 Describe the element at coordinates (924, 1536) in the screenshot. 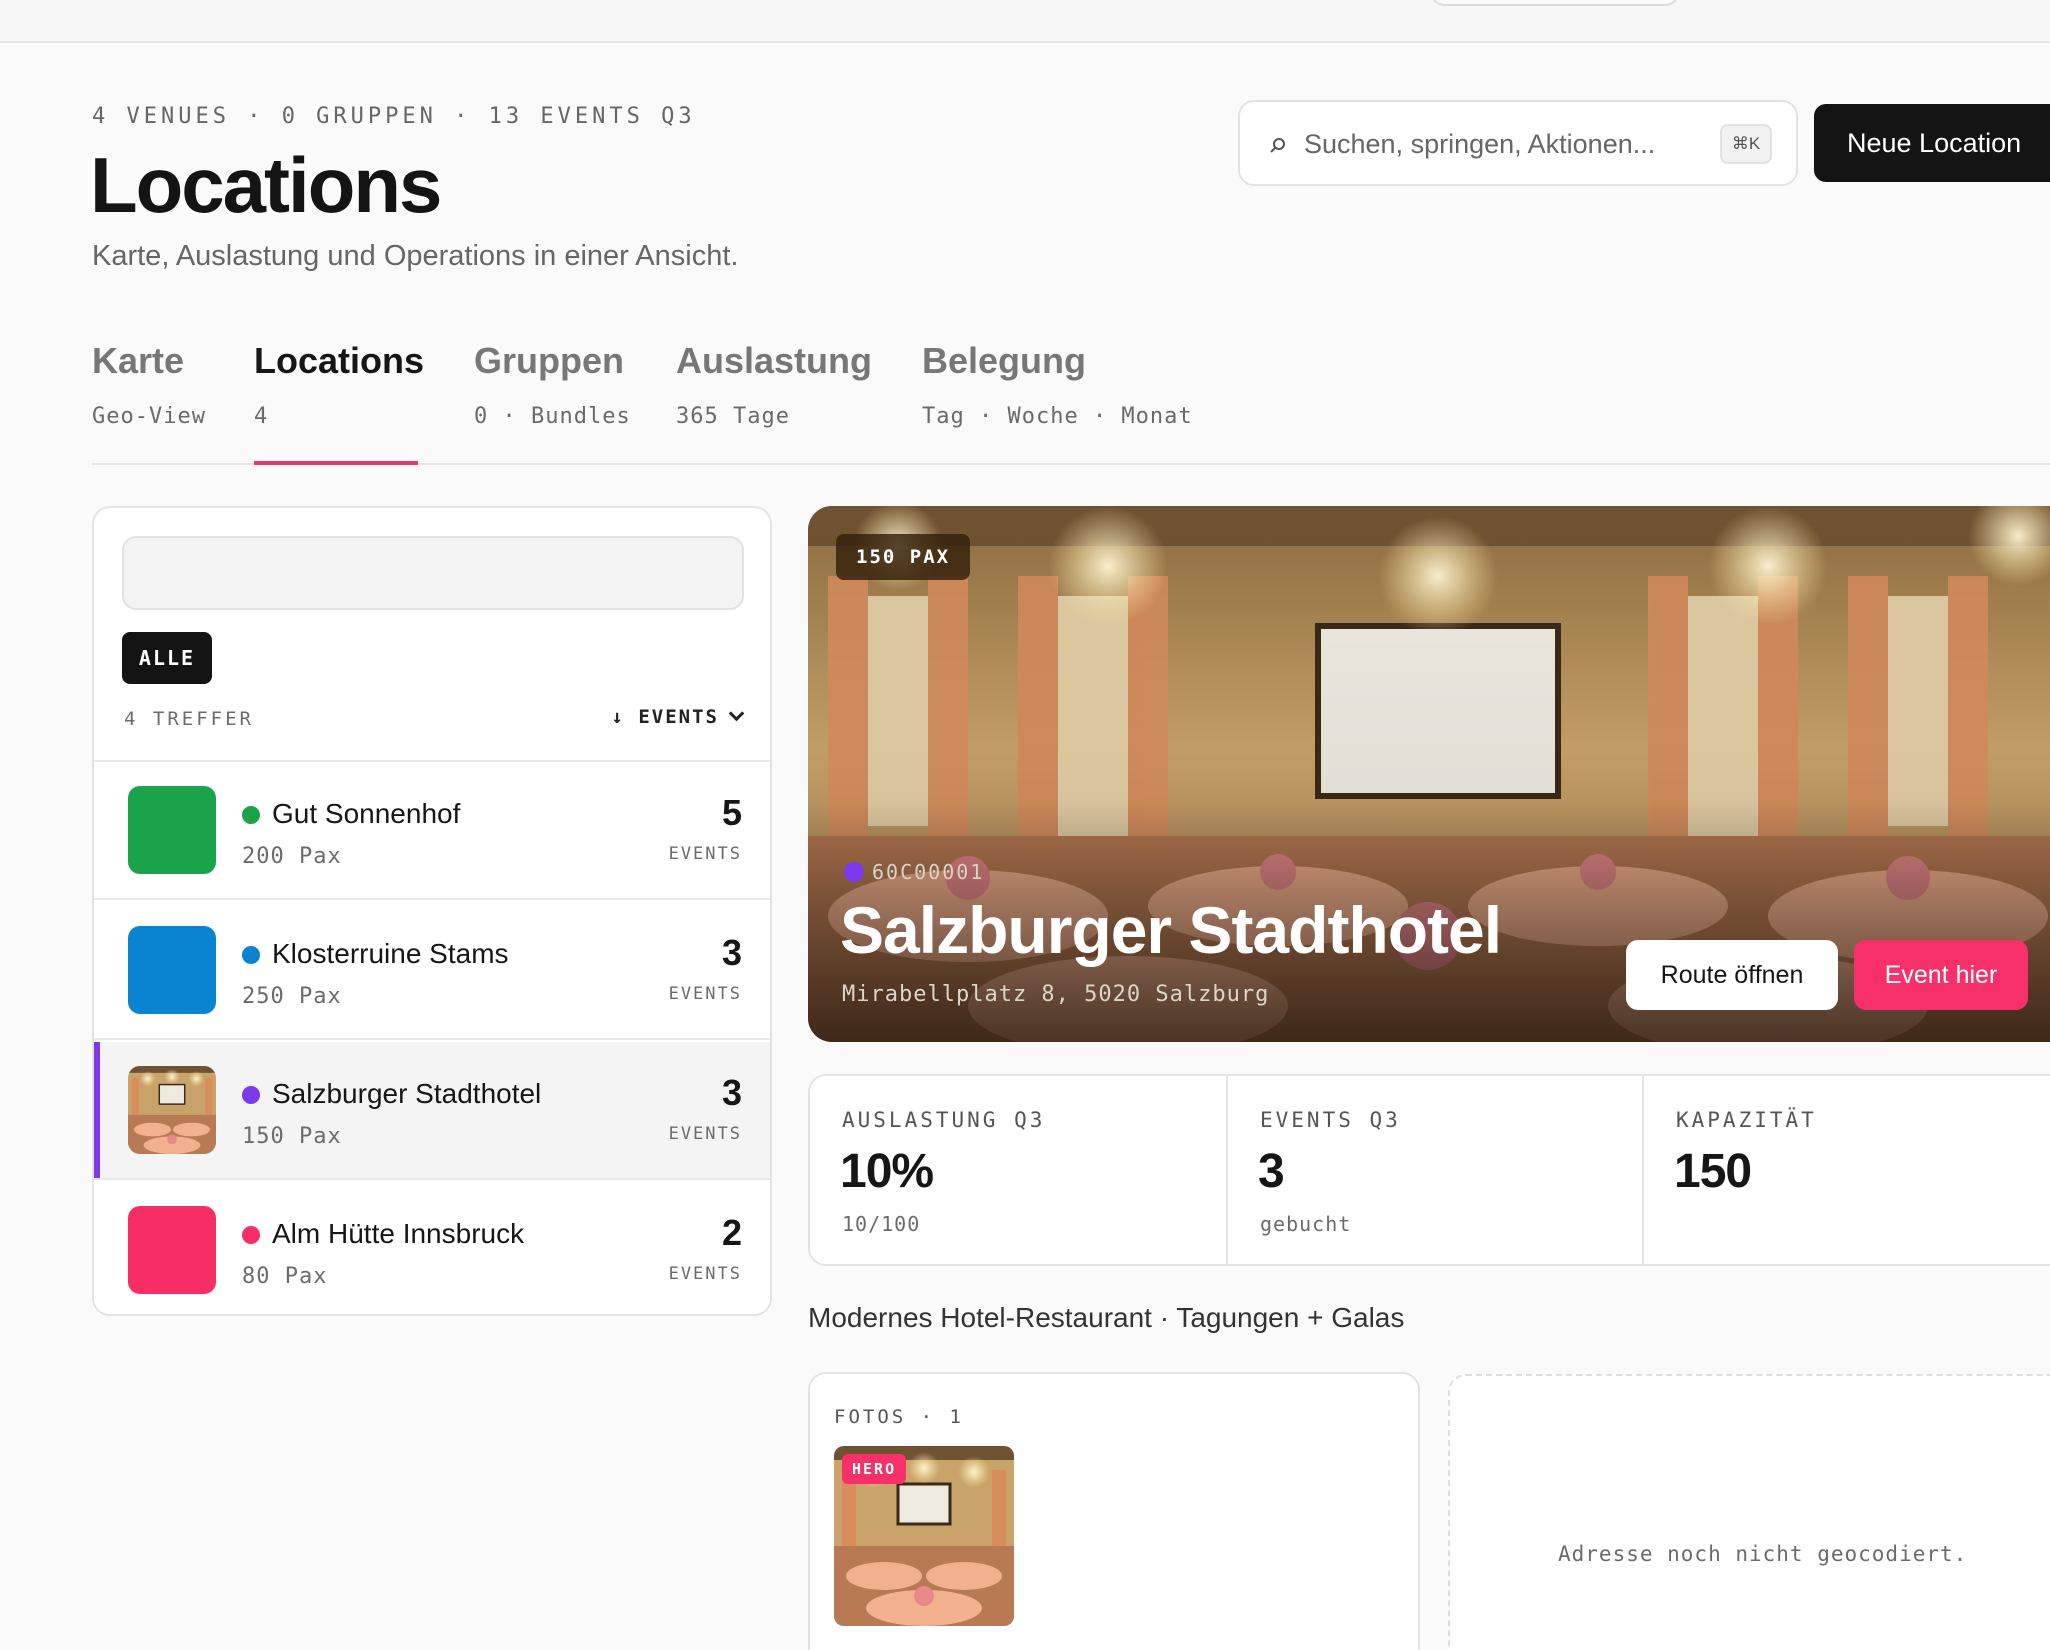

I see `photo-thumbnail: HERO` at that location.